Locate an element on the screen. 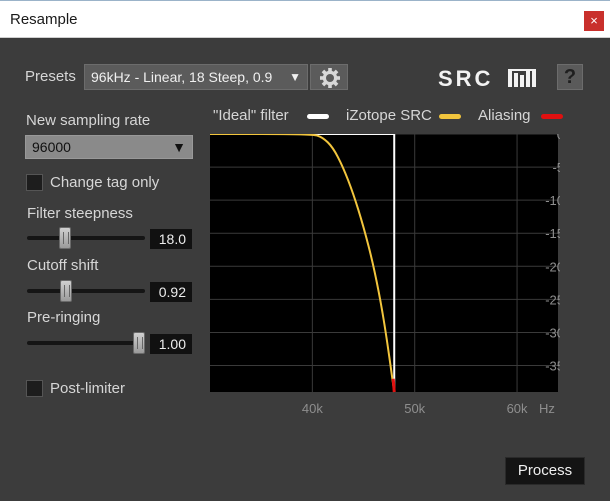 This screenshot has height=501, width=610. sampling-rate-dropdown: 96000 ▼ is located at coordinates (109, 147).